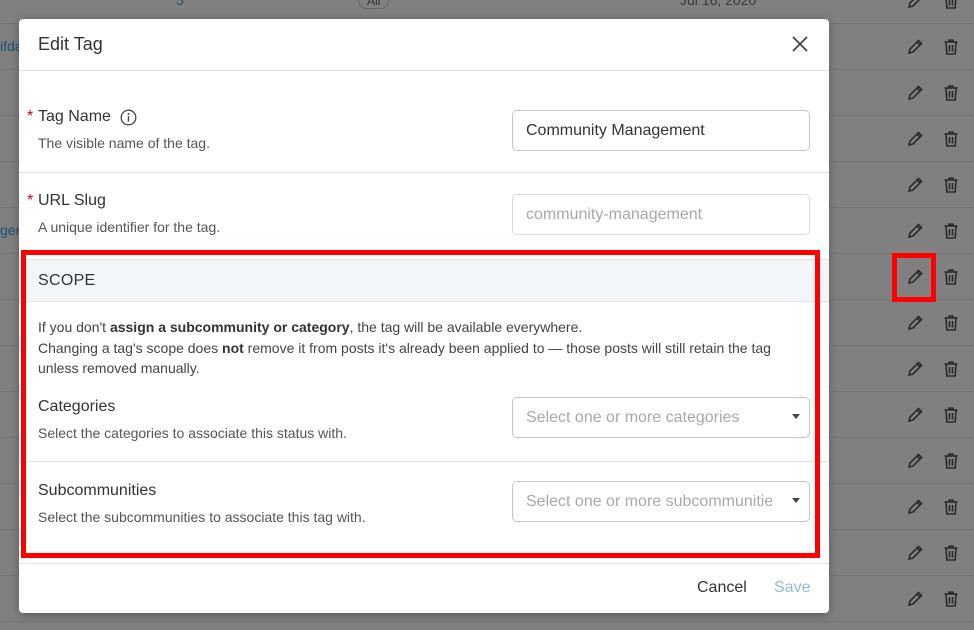 This screenshot has height=630, width=974. Describe the element at coordinates (792, 588) in the screenshot. I see `save-button: Save` at that location.